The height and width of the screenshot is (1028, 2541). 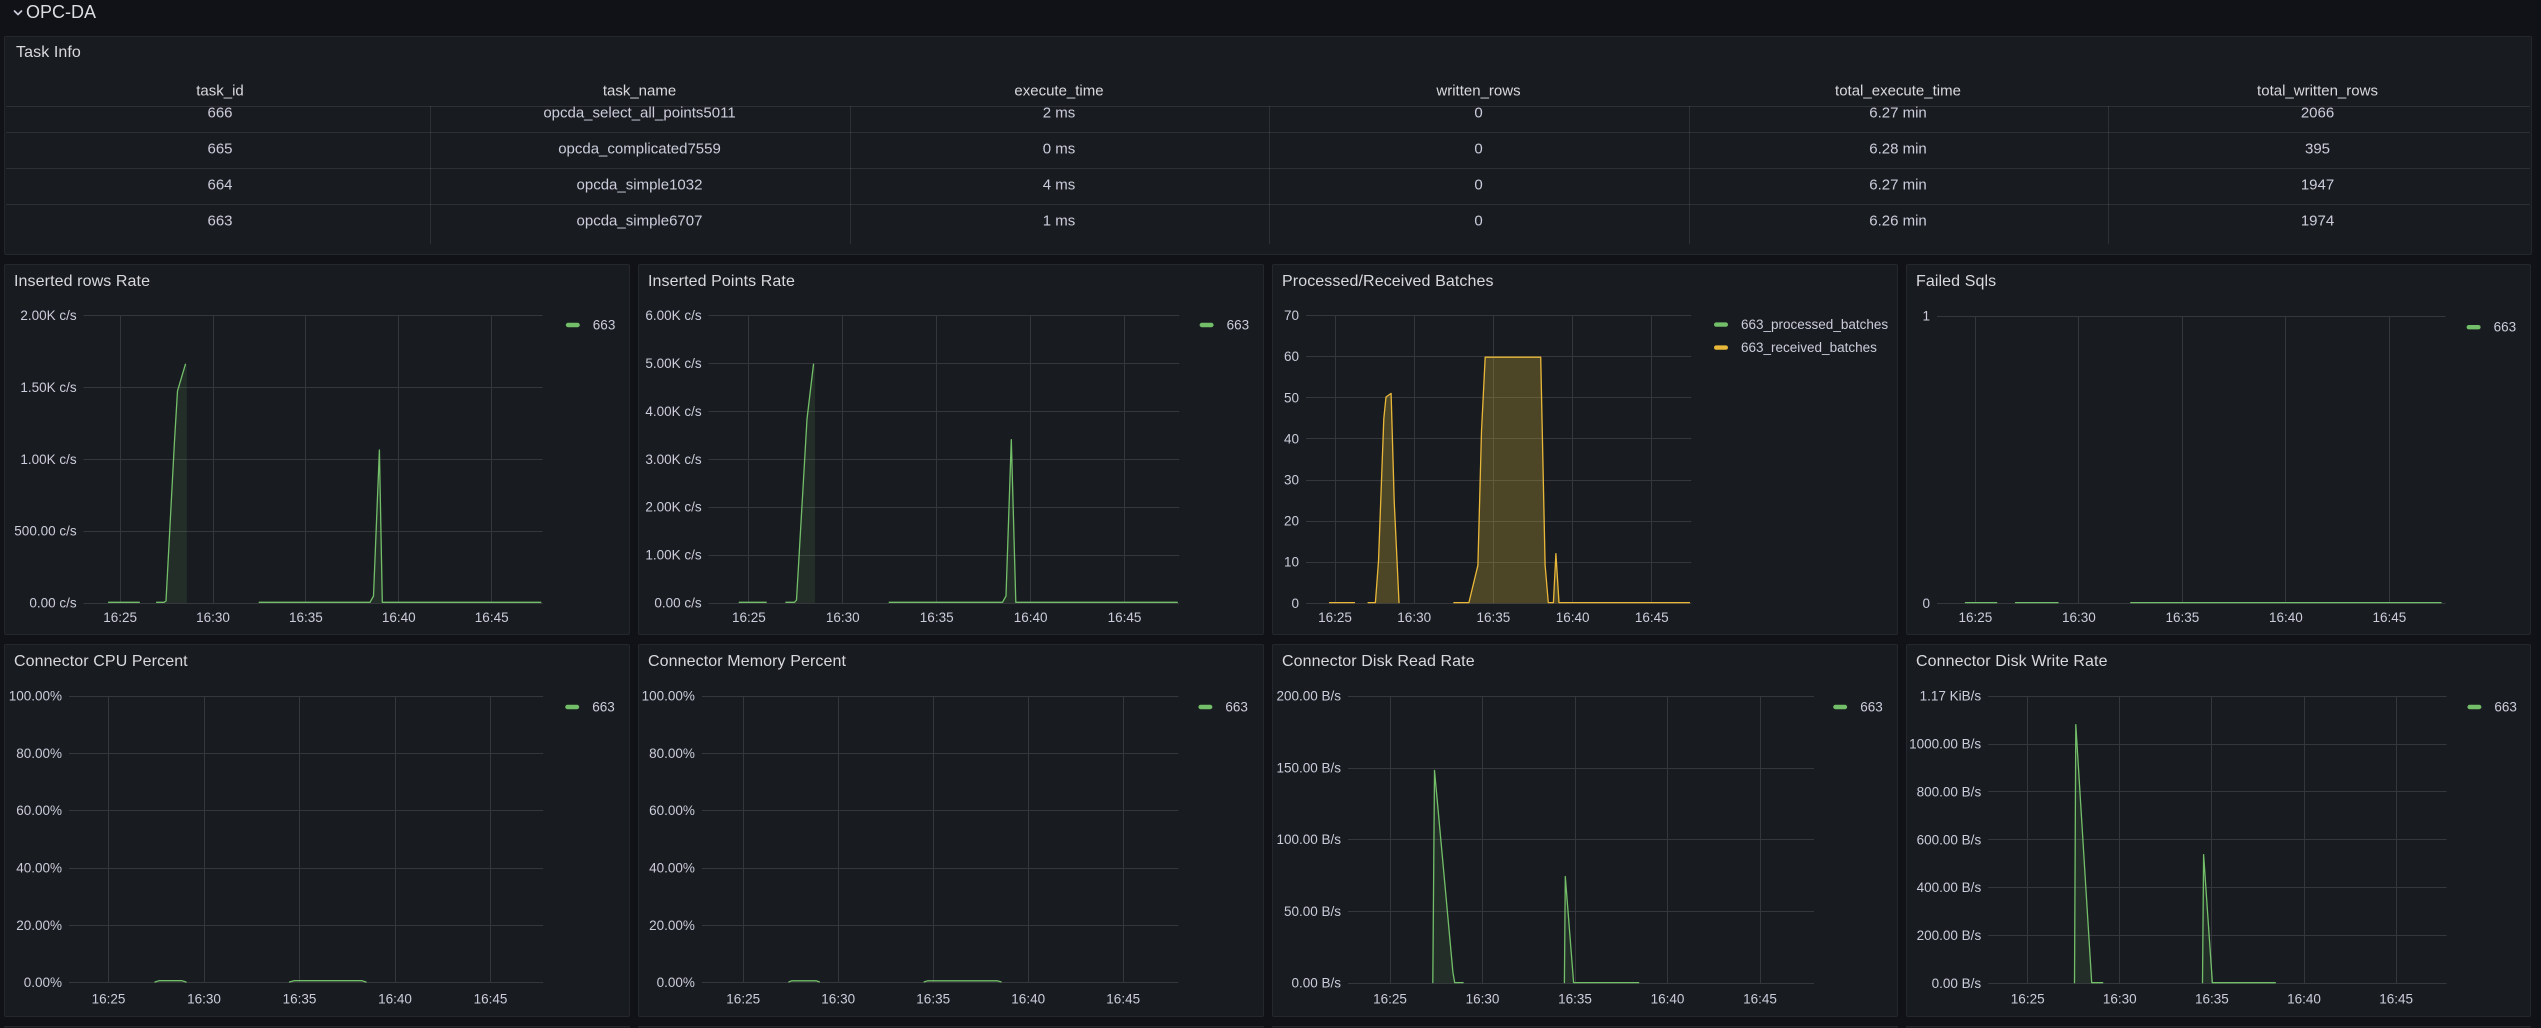 I want to click on svg-text: 6.00K c/s, so click(x=673, y=315).